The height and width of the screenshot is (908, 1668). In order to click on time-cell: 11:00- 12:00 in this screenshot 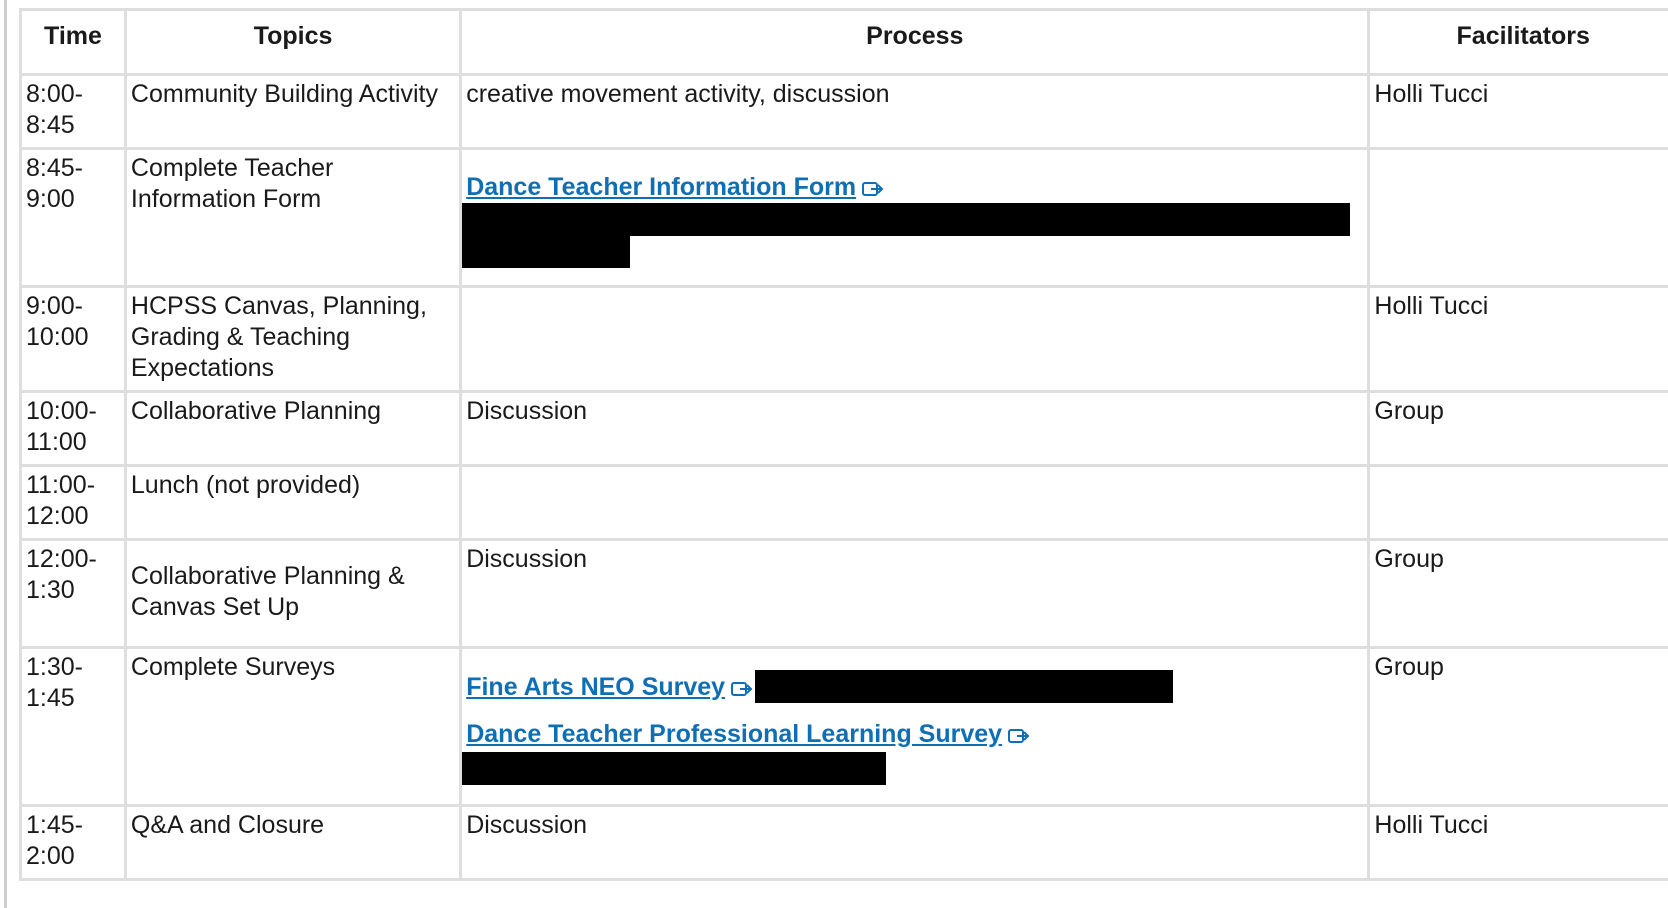, I will do `click(73, 502)`.